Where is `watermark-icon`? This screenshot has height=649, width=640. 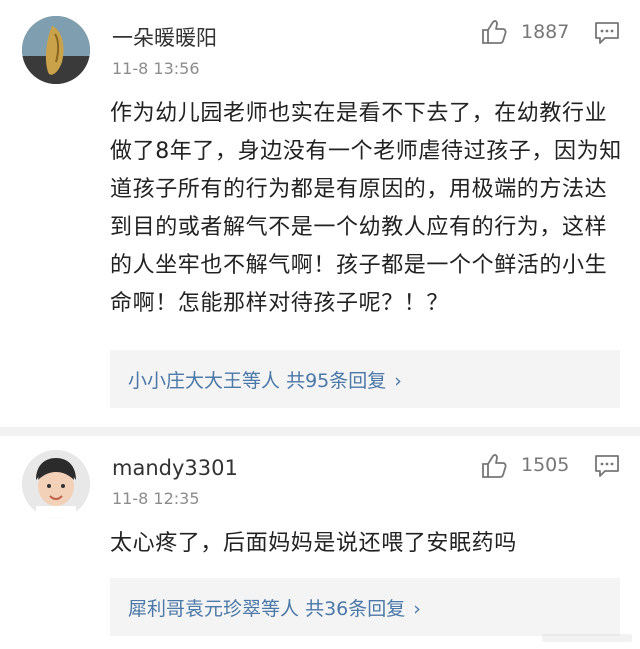
watermark-icon is located at coordinates (587, 638).